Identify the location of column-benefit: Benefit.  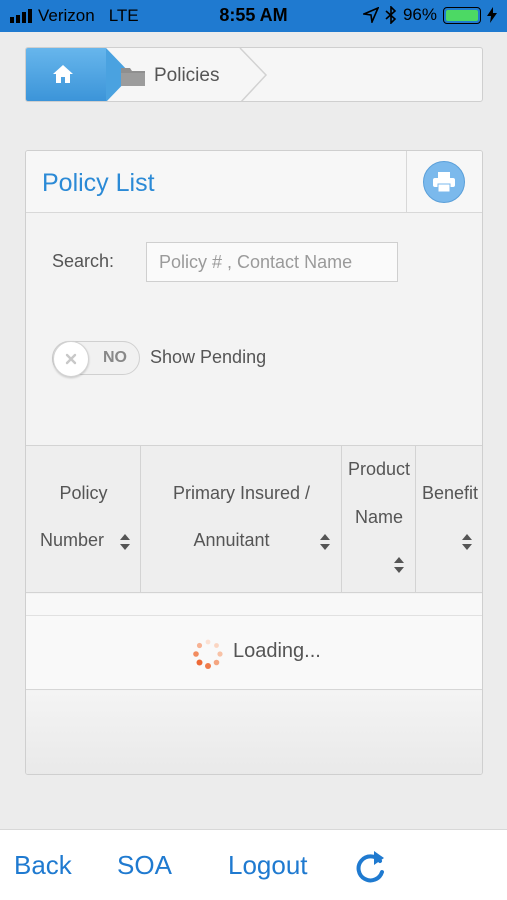
(449, 519).